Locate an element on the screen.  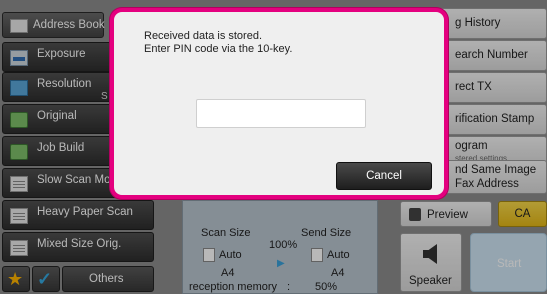
dialog-message-line1: Received data is stored. is located at coordinates (203, 36).